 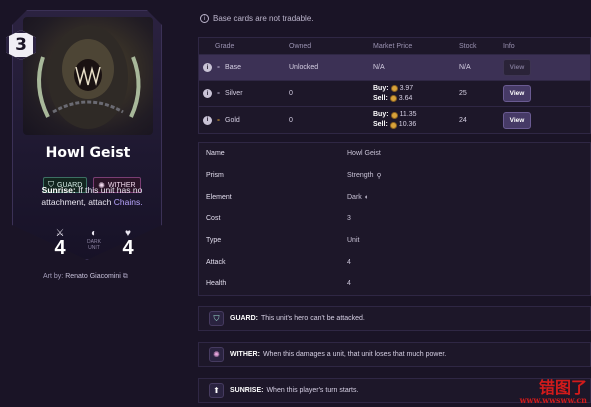 I want to click on art-credit: Art by: Renato Giacomini ⧉, so click(x=85, y=277).